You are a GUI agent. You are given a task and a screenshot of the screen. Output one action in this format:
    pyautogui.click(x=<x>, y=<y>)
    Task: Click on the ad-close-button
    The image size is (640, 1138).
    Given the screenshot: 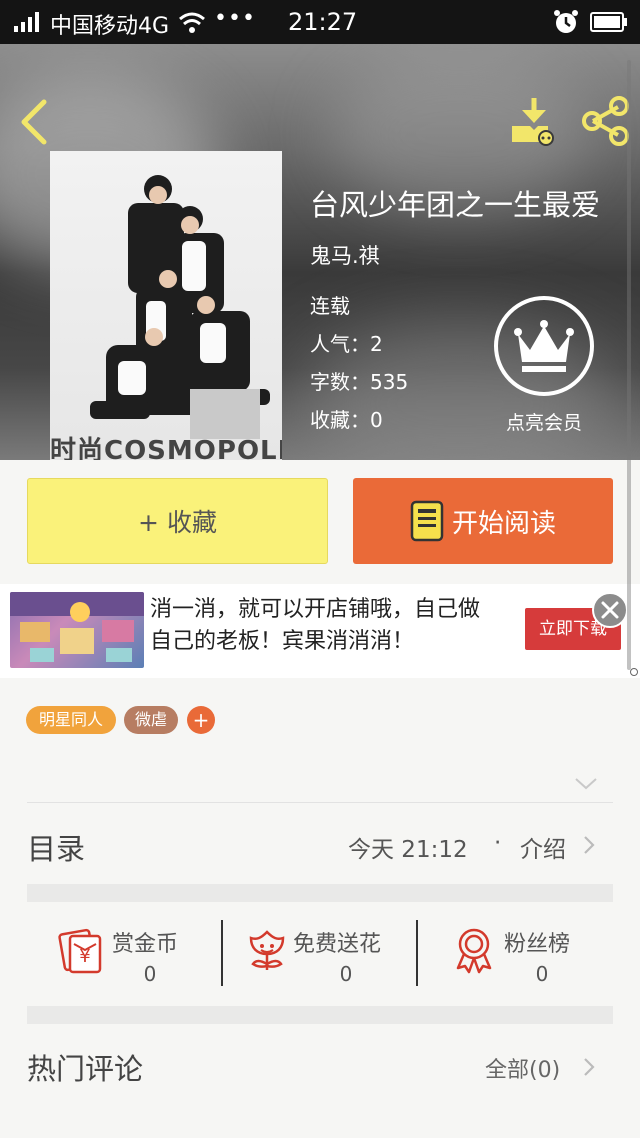 What is the action you would take?
    pyautogui.click(x=610, y=610)
    